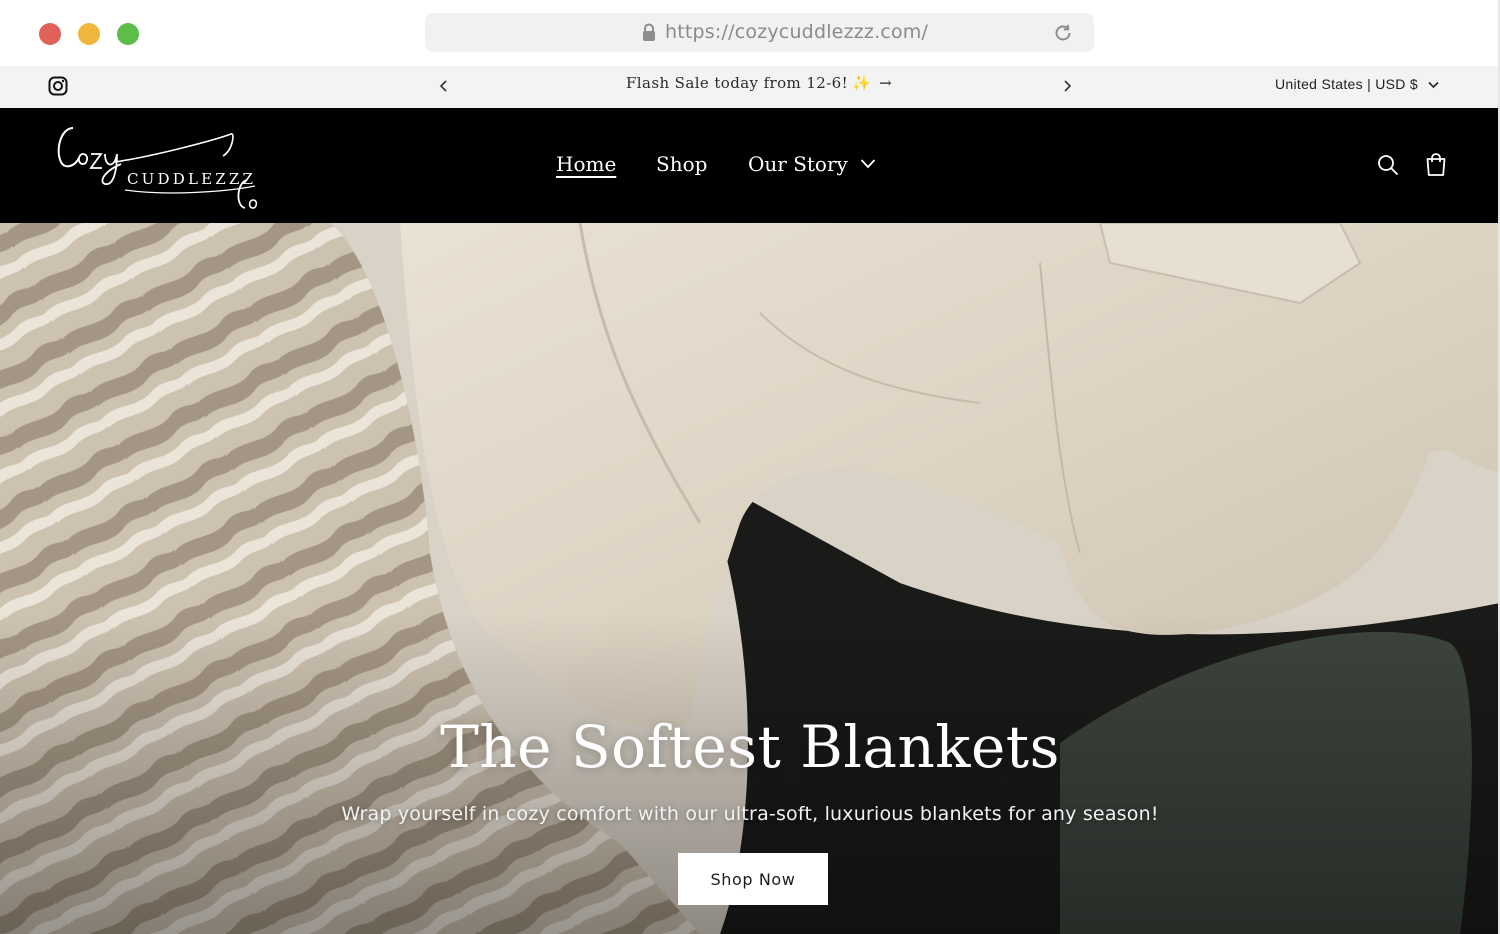 The height and width of the screenshot is (934, 1500). I want to click on locale-selector: United States | USD $, so click(1357, 84).